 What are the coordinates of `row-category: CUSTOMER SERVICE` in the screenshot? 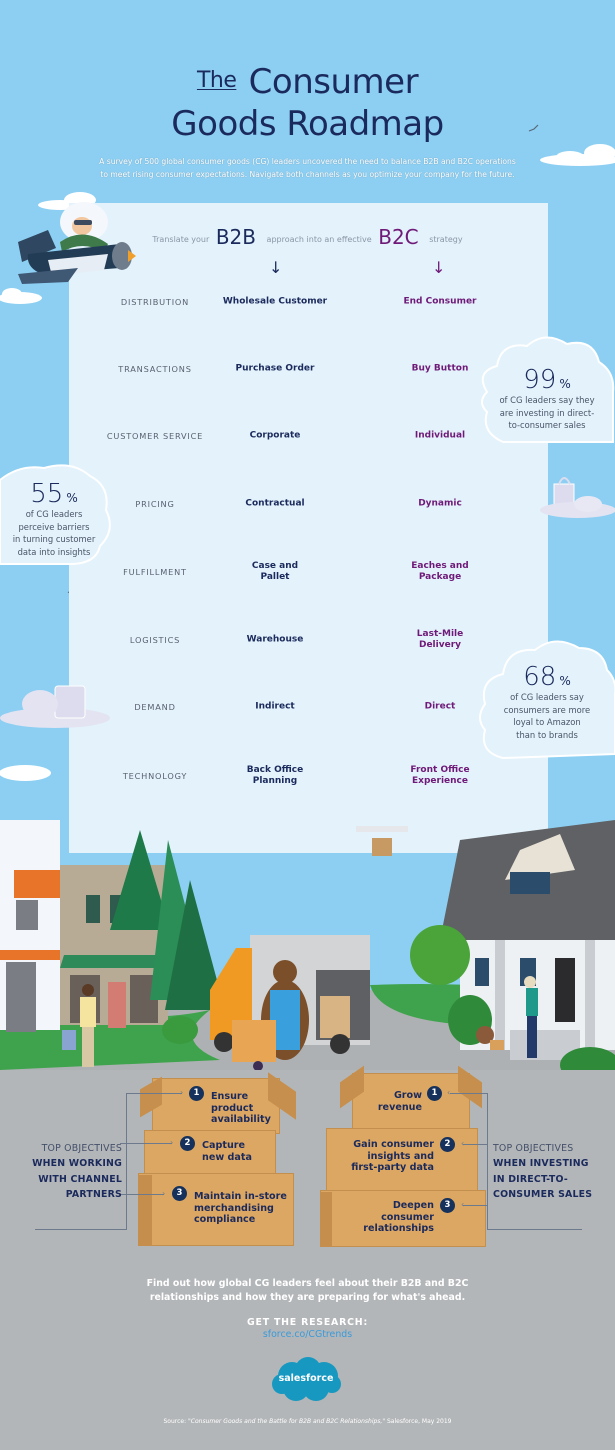 It's located at (155, 436).